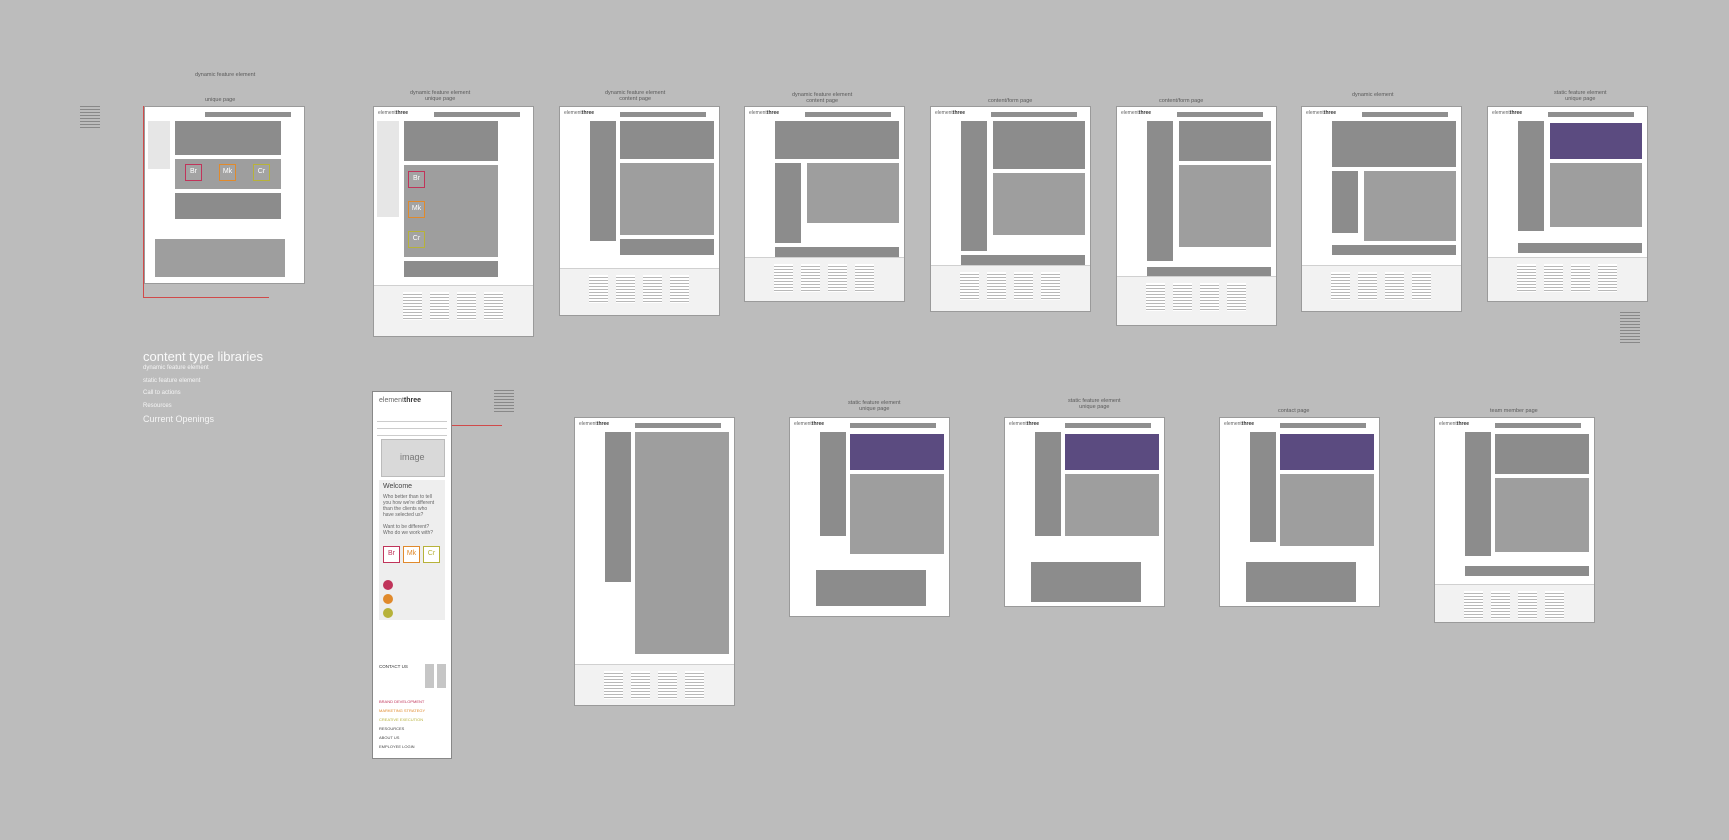 This screenshot has width=1729, height=840. I want to click on mobile-link-brand: BRAND DEVELOPMENT, so click(401, 701).